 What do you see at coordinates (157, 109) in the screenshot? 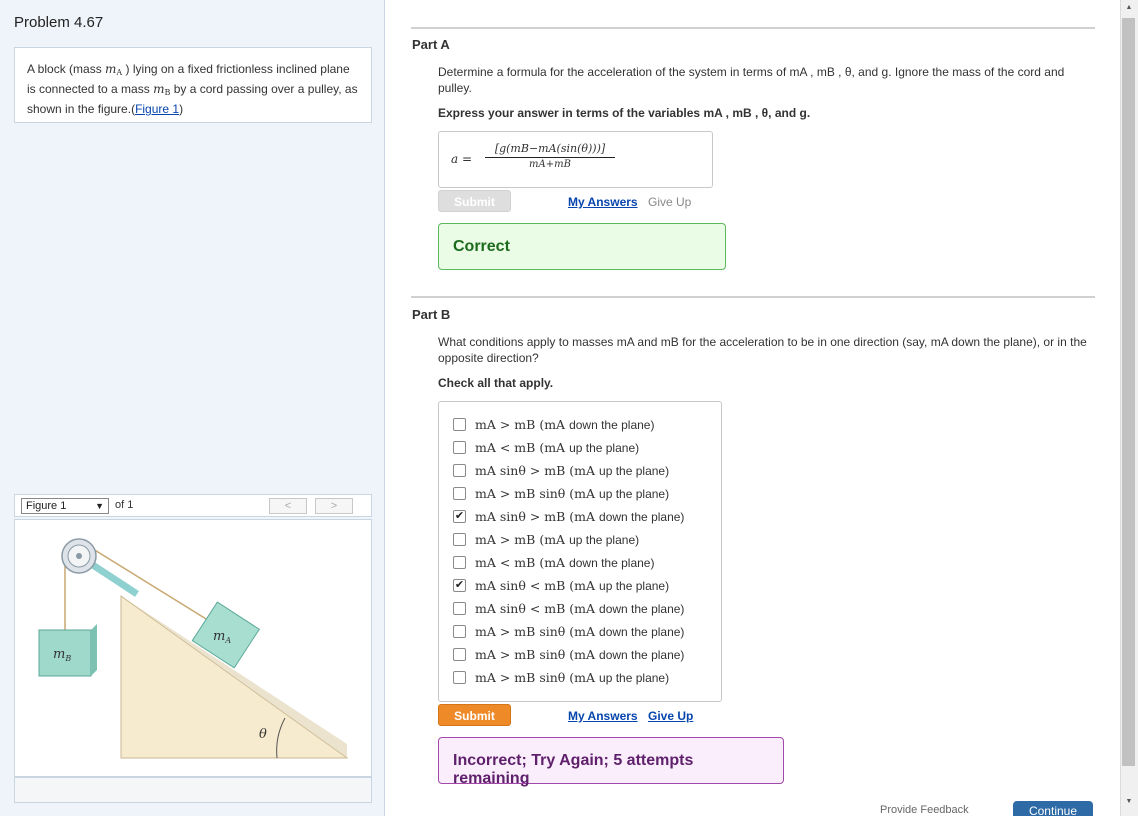
I see `figure-link: Figure 1` at bounding box center [157, 109].